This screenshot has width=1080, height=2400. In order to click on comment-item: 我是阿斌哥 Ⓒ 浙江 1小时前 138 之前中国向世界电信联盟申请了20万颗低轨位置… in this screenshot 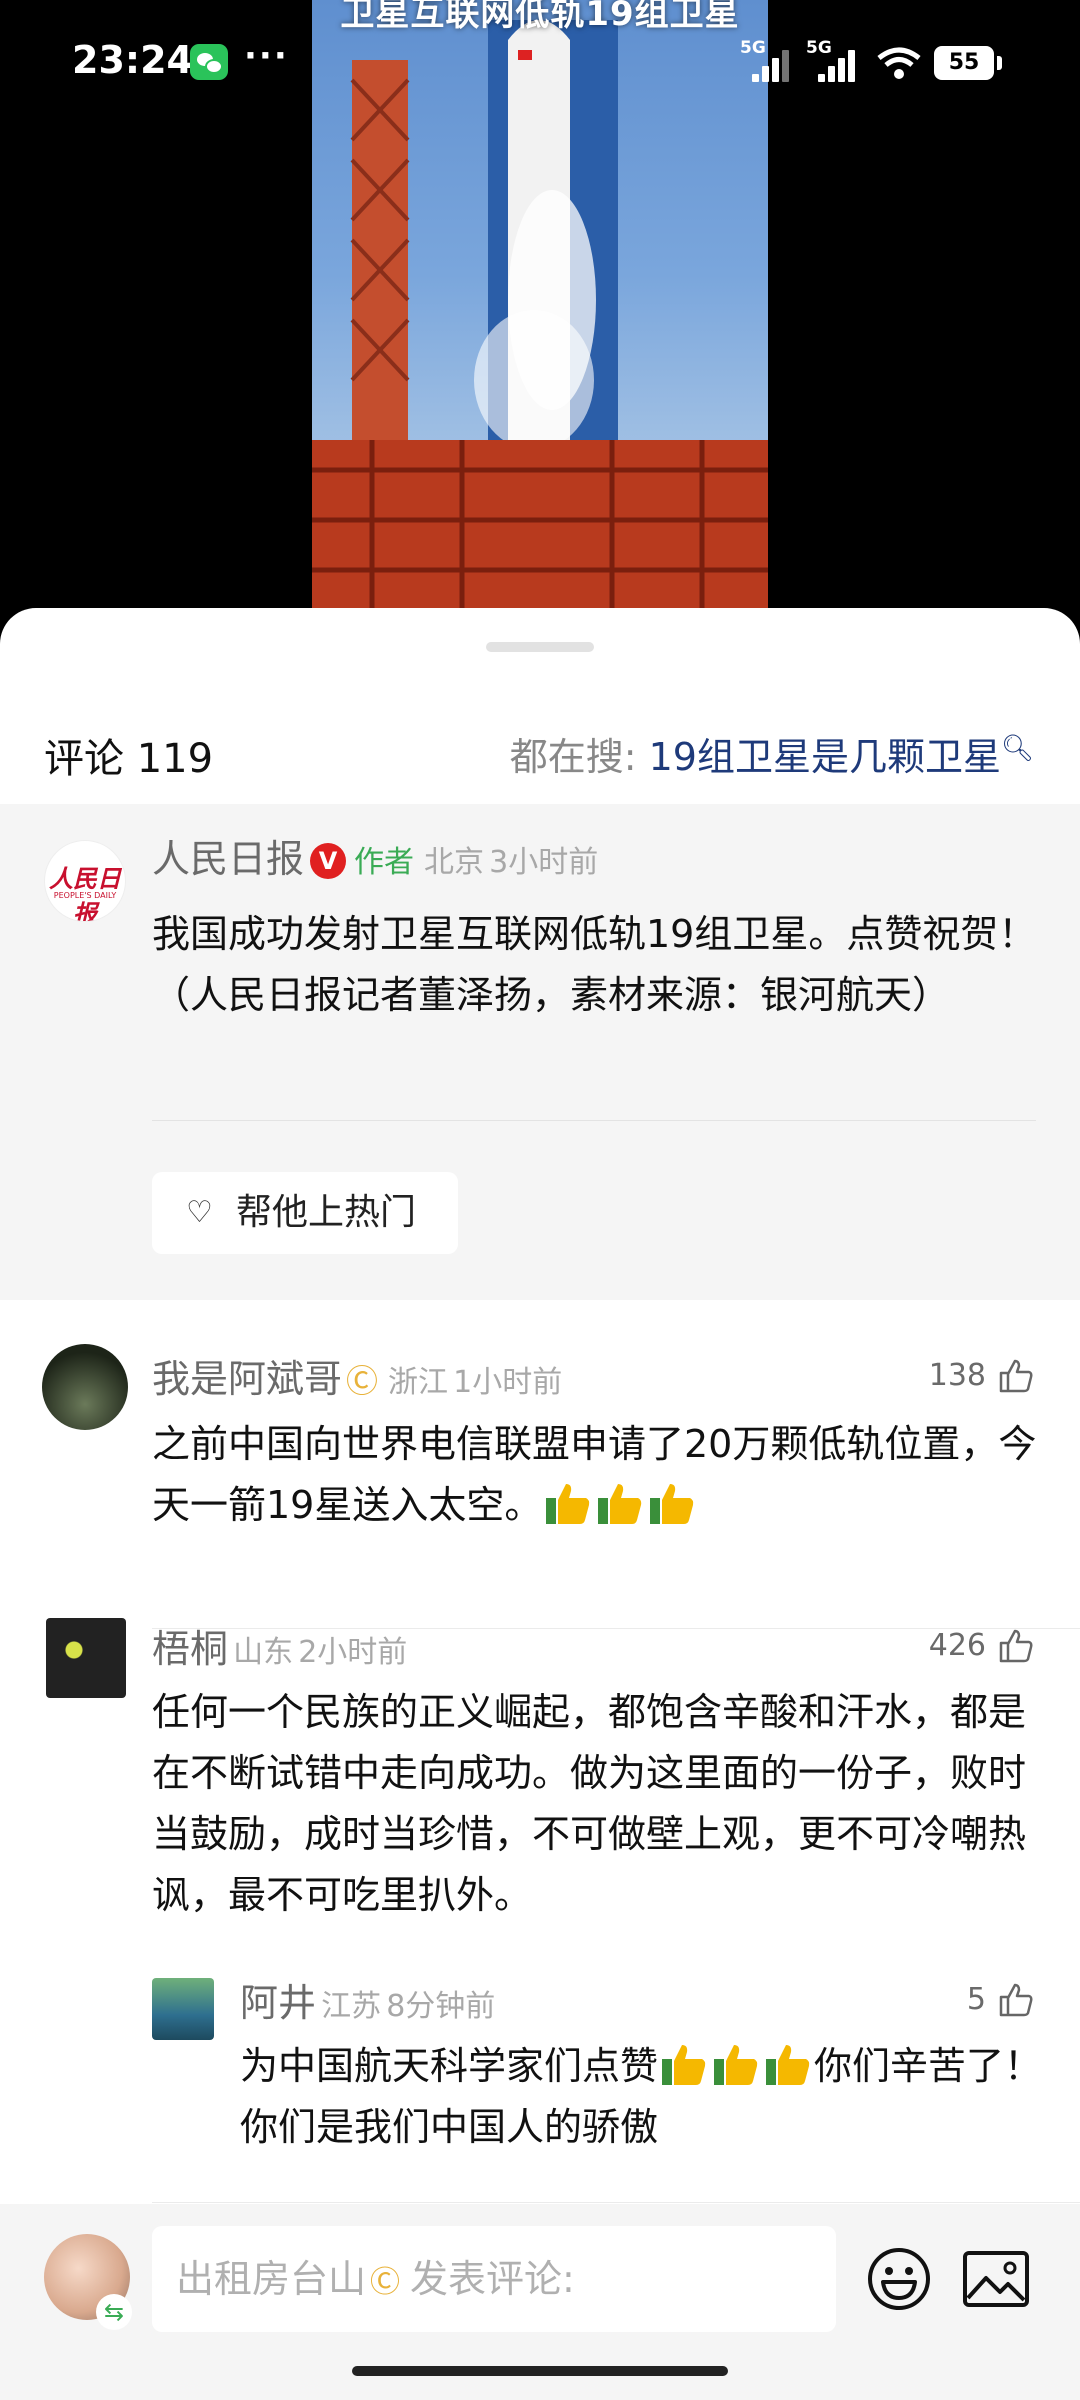, I will do `click(540, 1494)`.